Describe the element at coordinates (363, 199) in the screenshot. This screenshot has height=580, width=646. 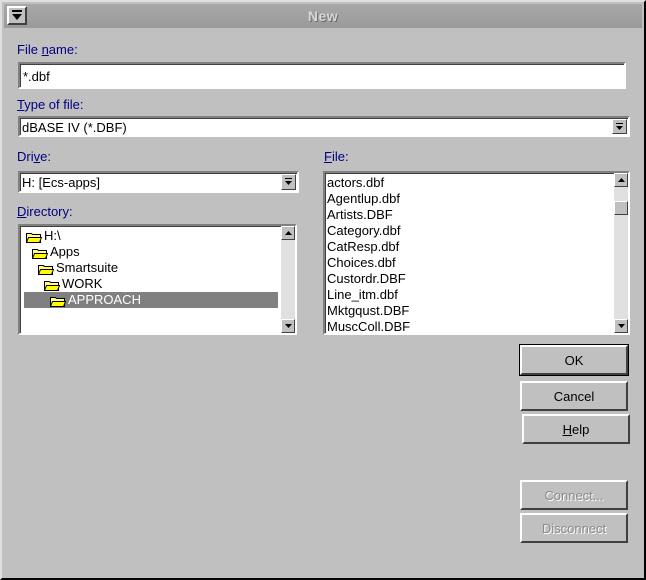
I see `file-list-item: Agentlup.dbf` at that location.